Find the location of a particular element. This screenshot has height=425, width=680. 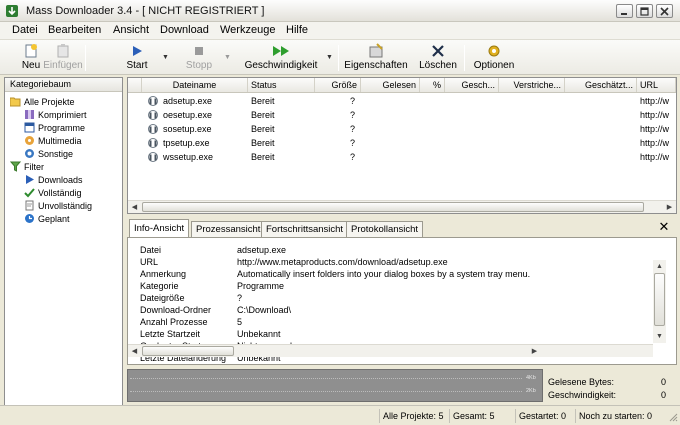

close-panel-icon: ✕ is located at coordinates (664, 227).